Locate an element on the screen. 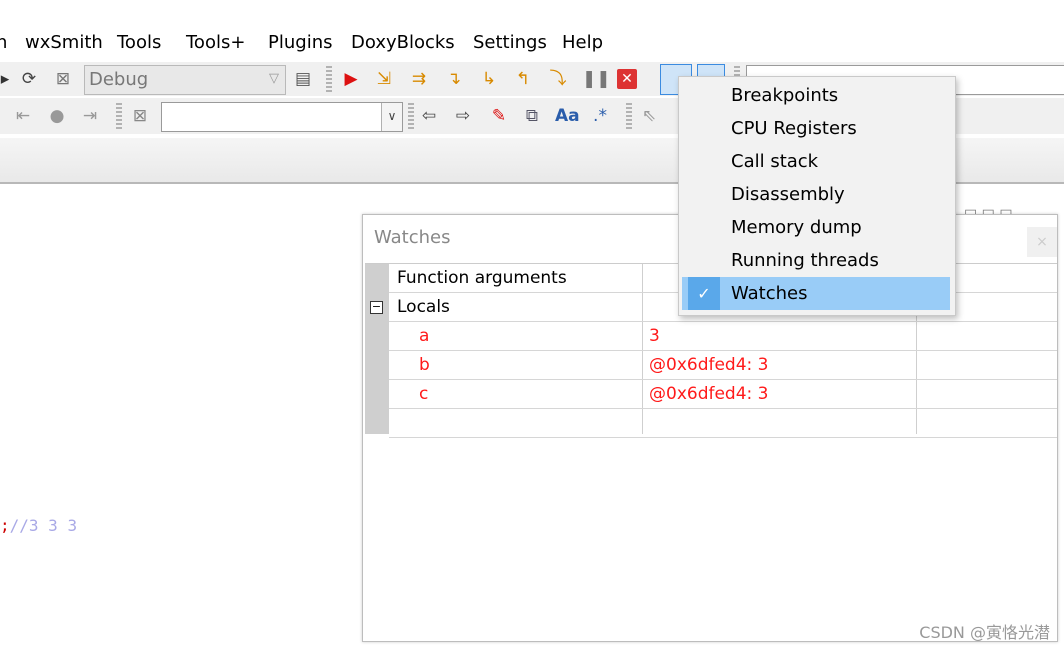  watch-name: Locals is located at coordinates (423, 307).